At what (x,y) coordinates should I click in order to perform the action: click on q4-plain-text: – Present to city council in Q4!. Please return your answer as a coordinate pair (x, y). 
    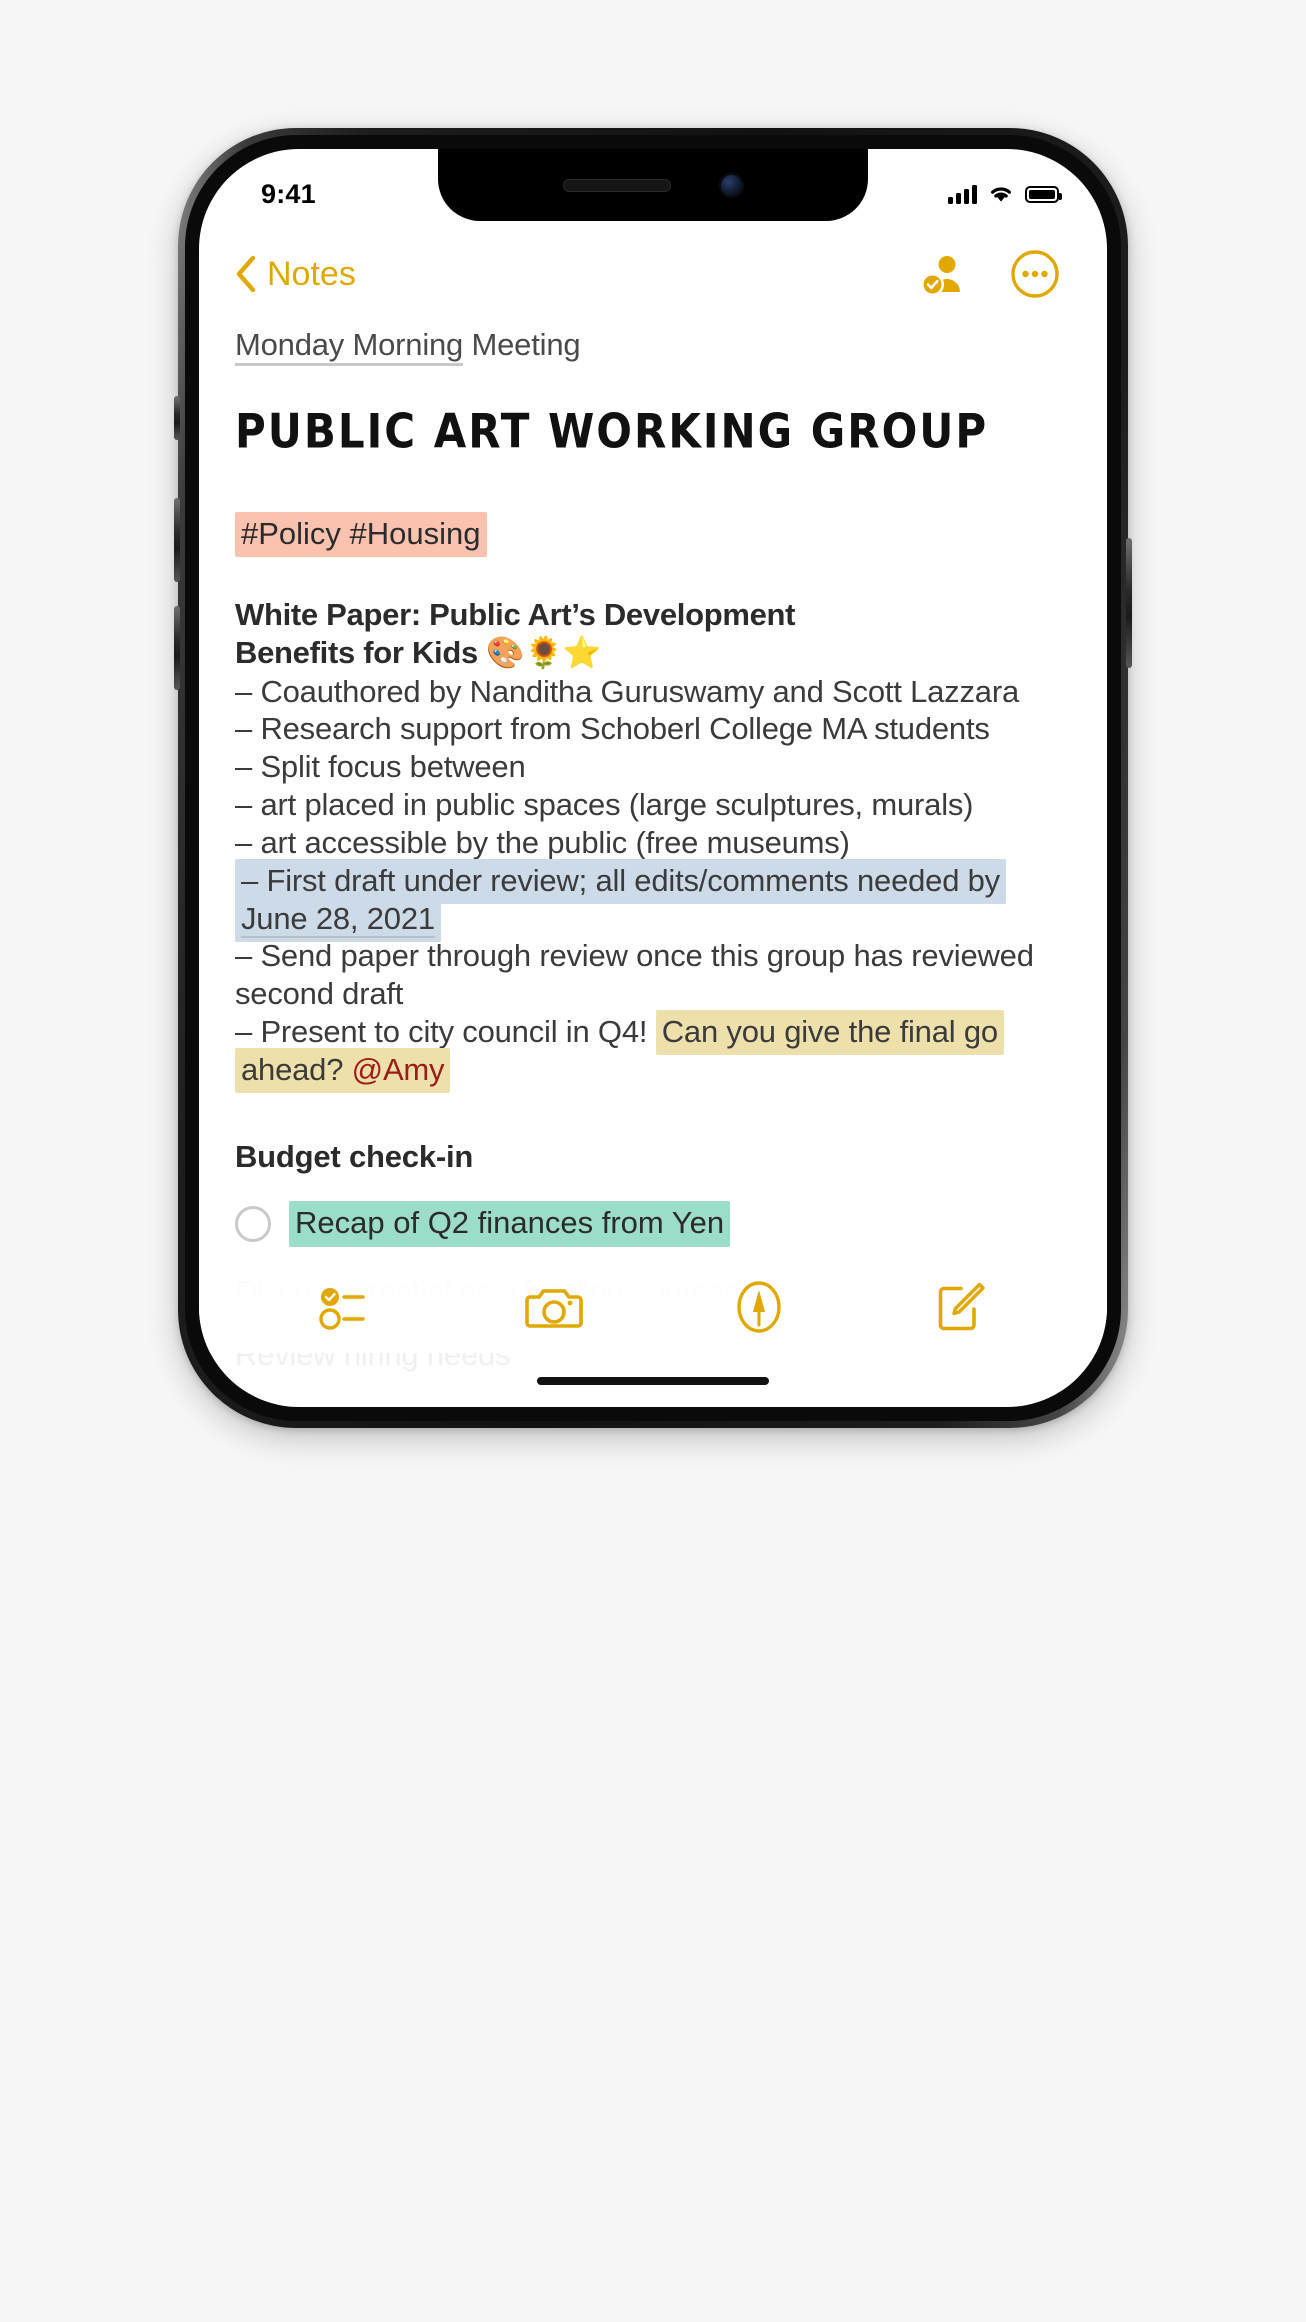
    Looking at the image, I should click on (445, 1031).